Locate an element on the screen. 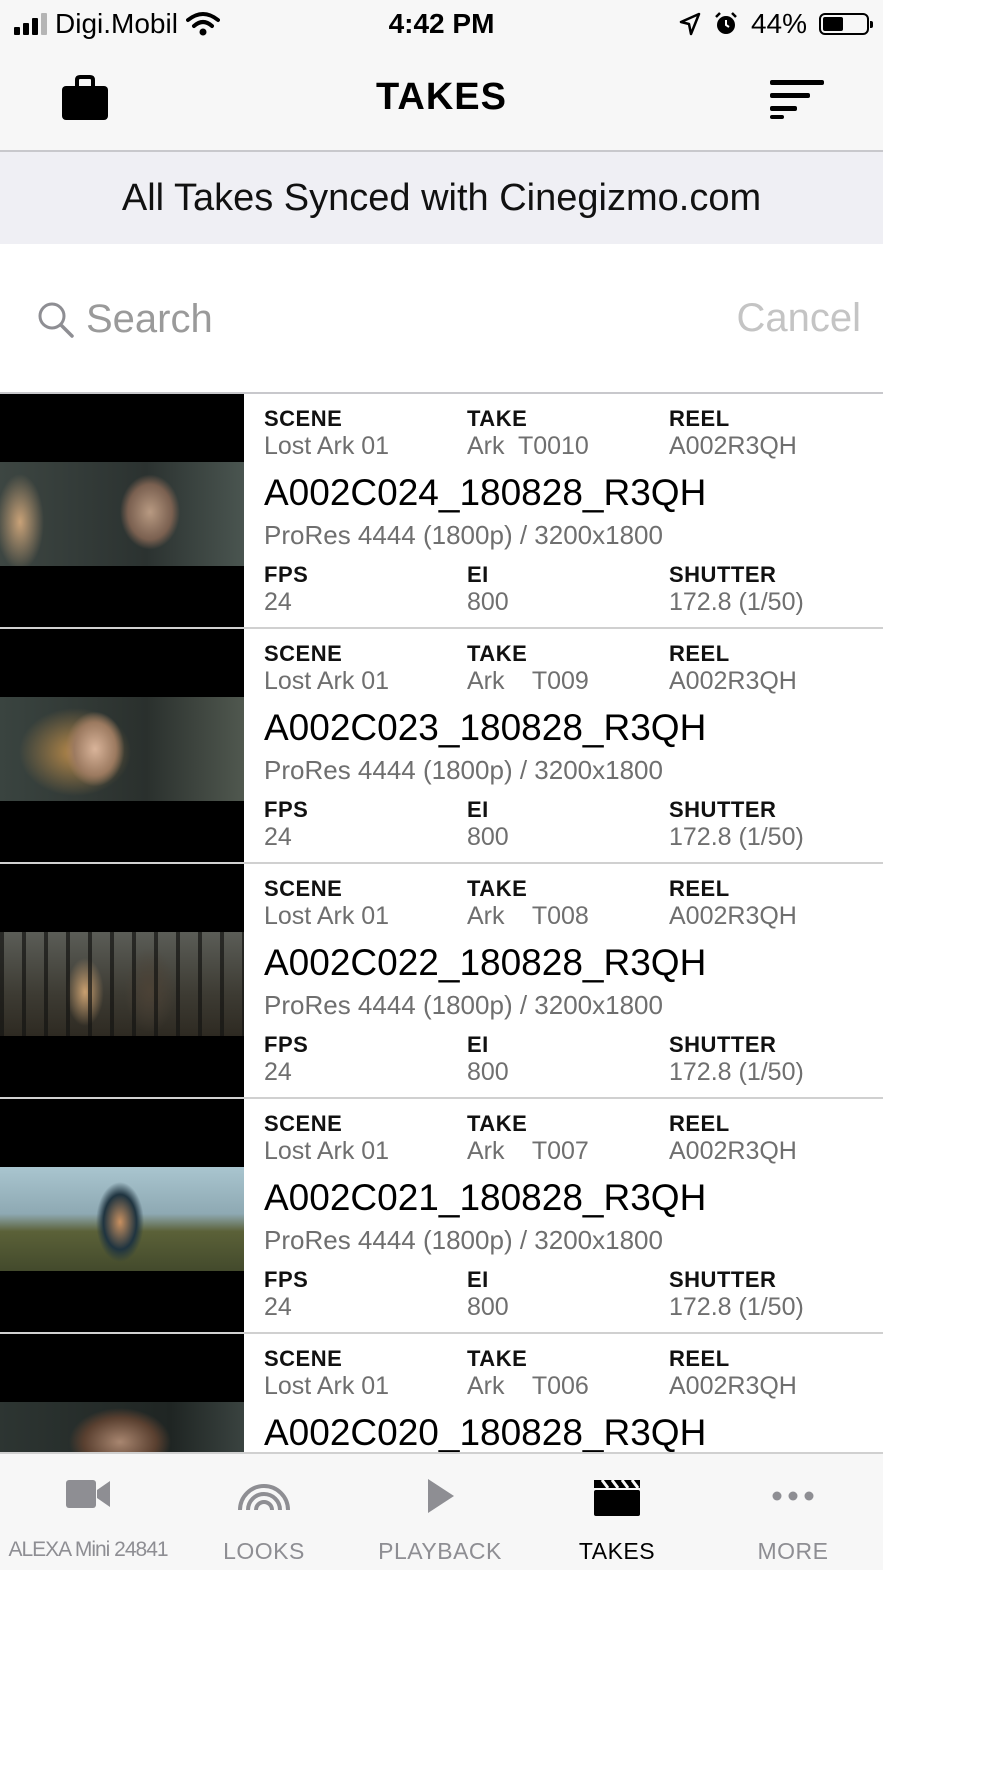 This screenshot has width=1000, height=1778. tab-camera: ALEXA Mini 24841 is located at coordinates (88, 1513).